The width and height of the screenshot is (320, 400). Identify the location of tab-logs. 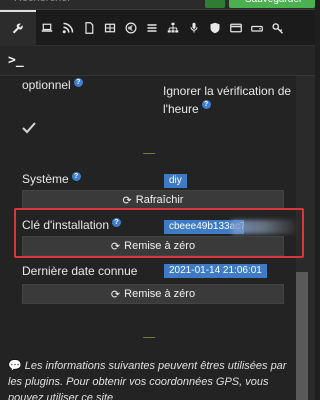
(88, 28).